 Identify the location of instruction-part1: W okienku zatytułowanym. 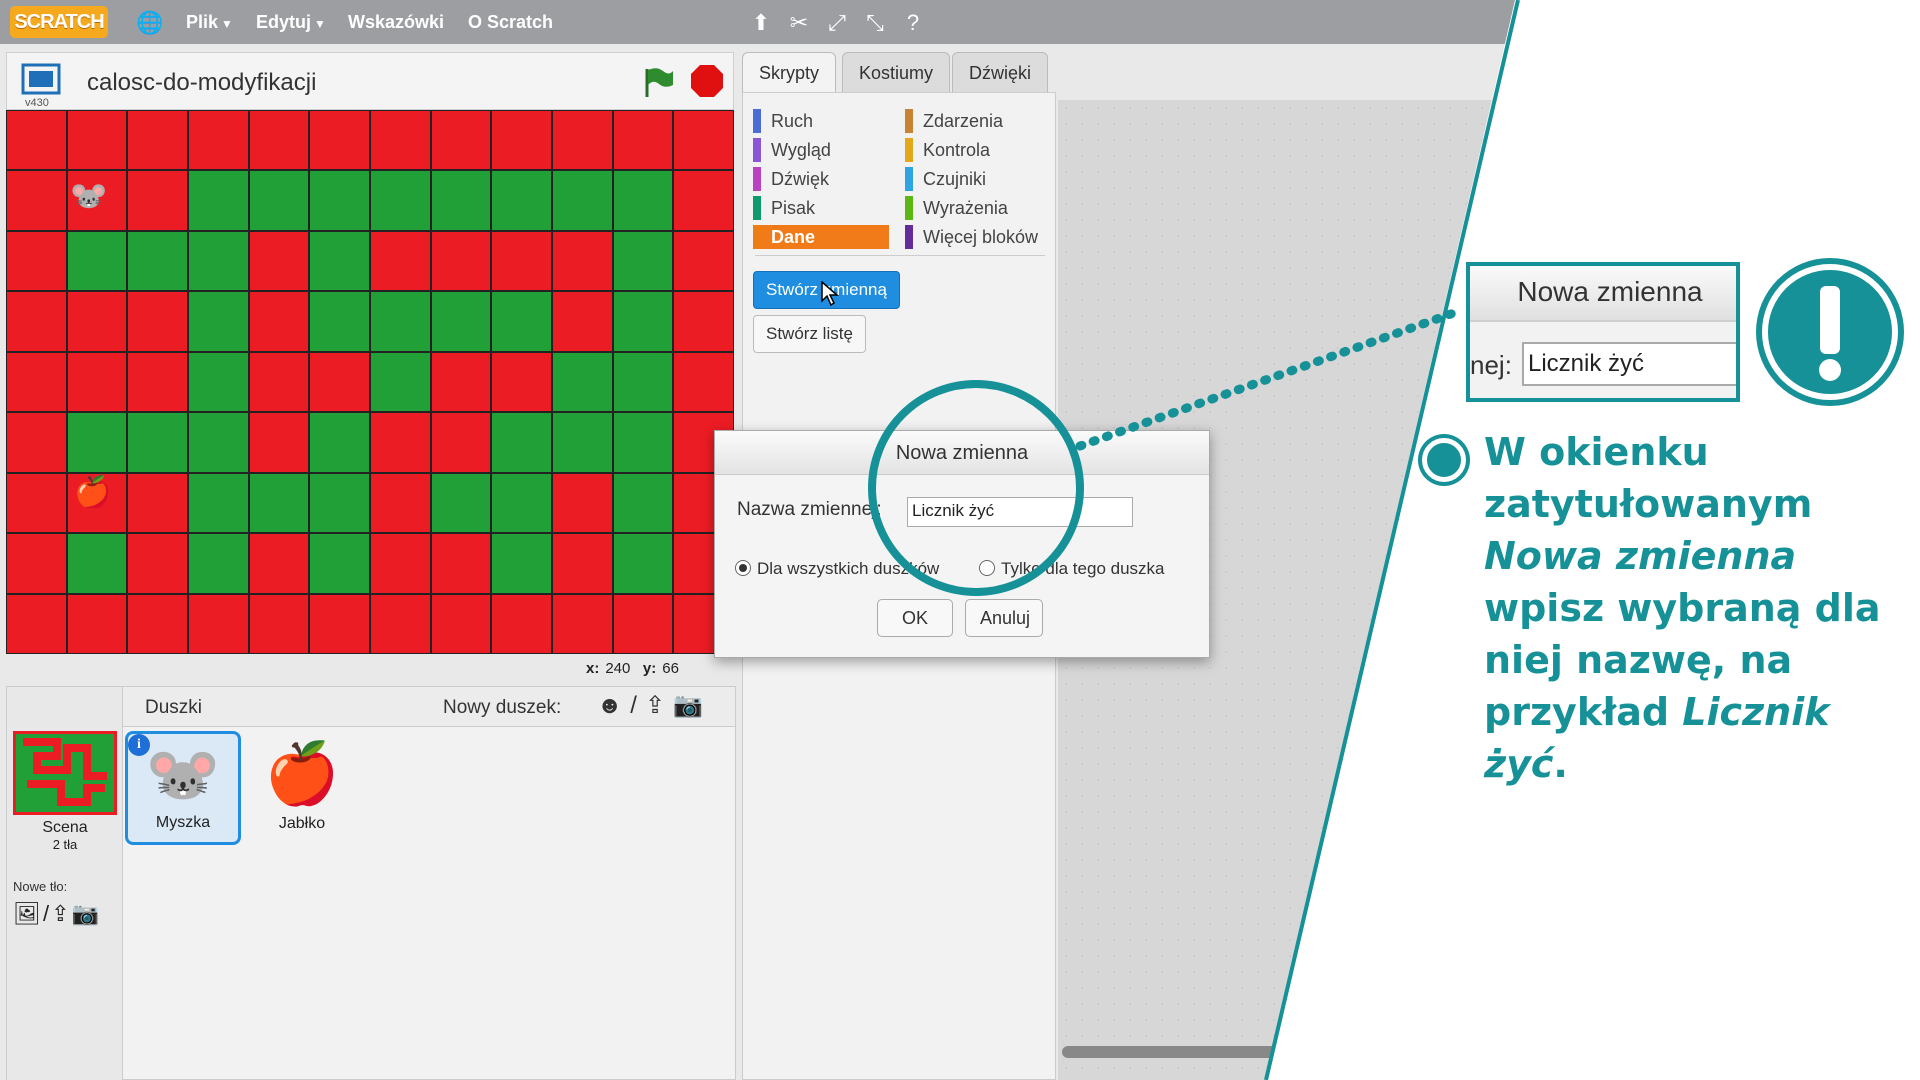
(1648, 478).